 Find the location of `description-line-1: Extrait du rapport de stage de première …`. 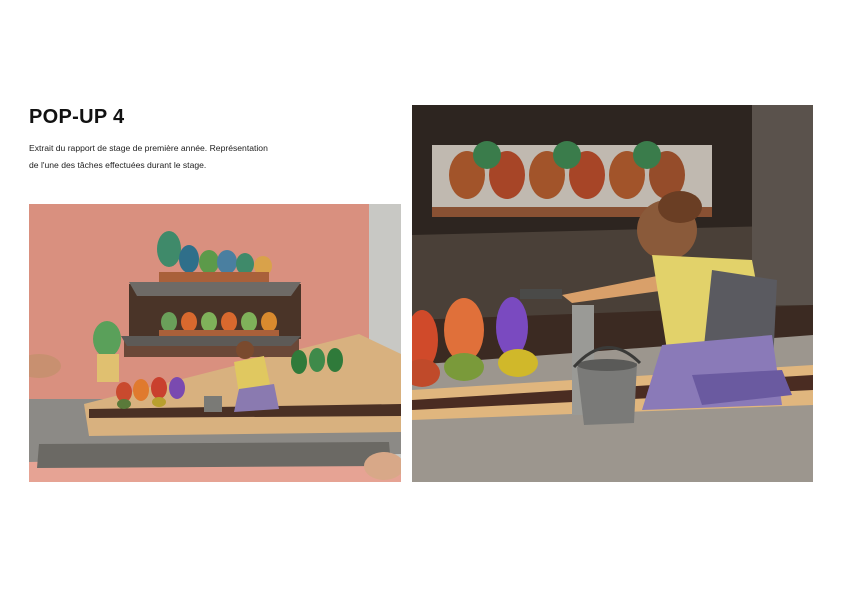

description-line-1: Extrait du rapport de stage de première … is located at coordinates (148, 148).